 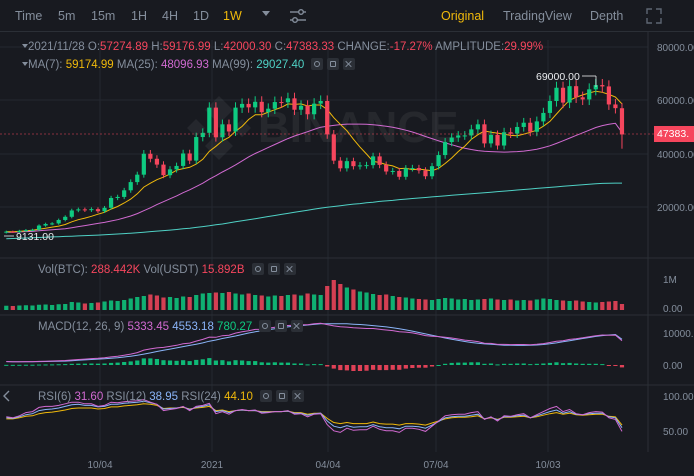 What do you see at coordinates (103, 16) in the screenshot?
I see `tab-15m: 15m` at bounding box center [103, 16].